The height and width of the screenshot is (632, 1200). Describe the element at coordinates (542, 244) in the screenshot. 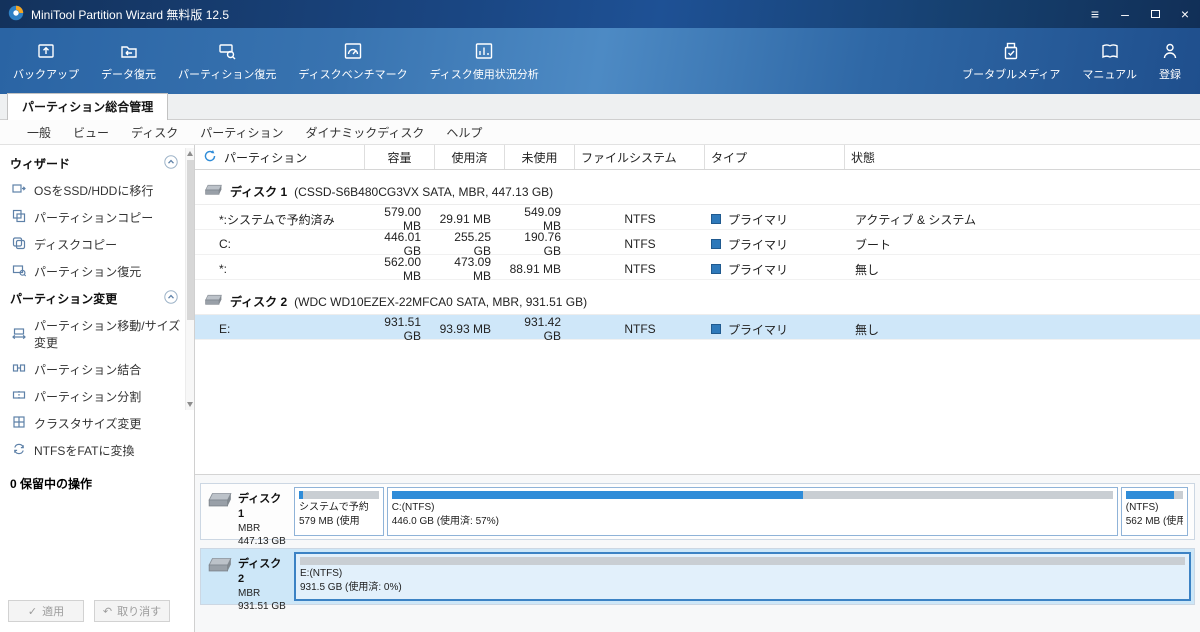

I see `cell-unused: 190.76 GB` at that location.